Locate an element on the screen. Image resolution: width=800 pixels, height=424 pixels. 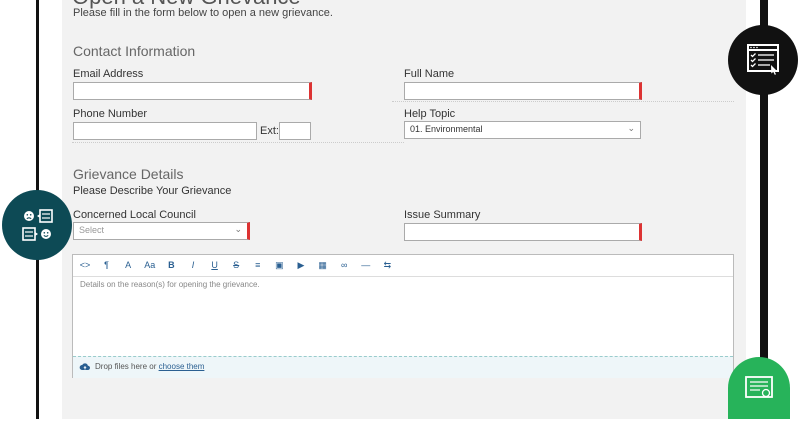
list-icon: ≡ is located at coordinates (258, 265).